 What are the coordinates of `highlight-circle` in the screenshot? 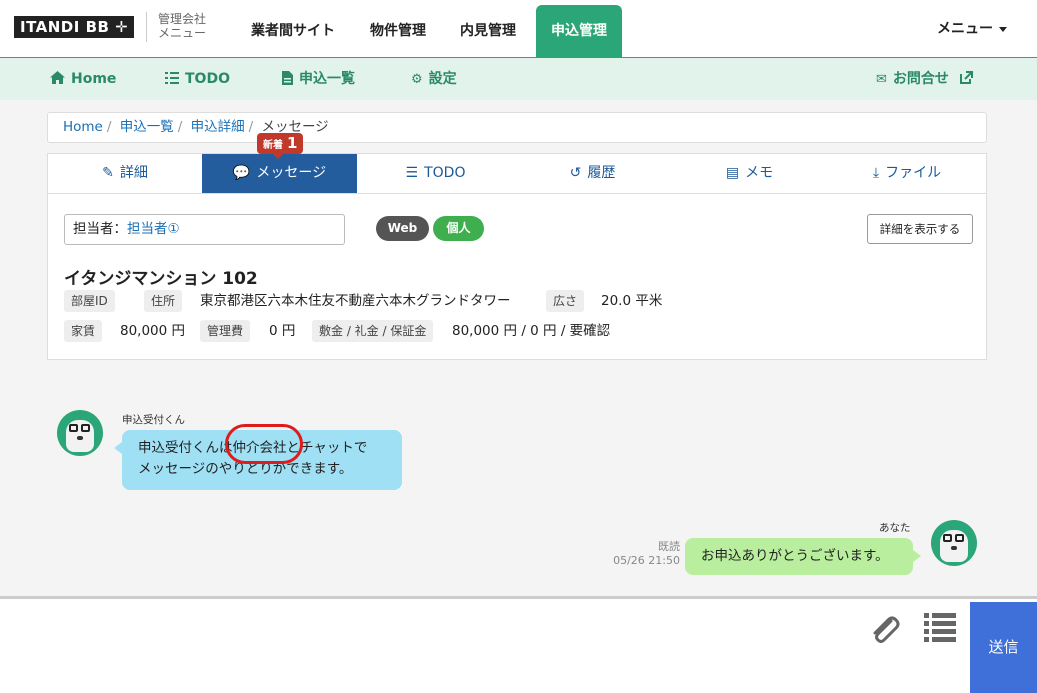 It's located at (264, 444).